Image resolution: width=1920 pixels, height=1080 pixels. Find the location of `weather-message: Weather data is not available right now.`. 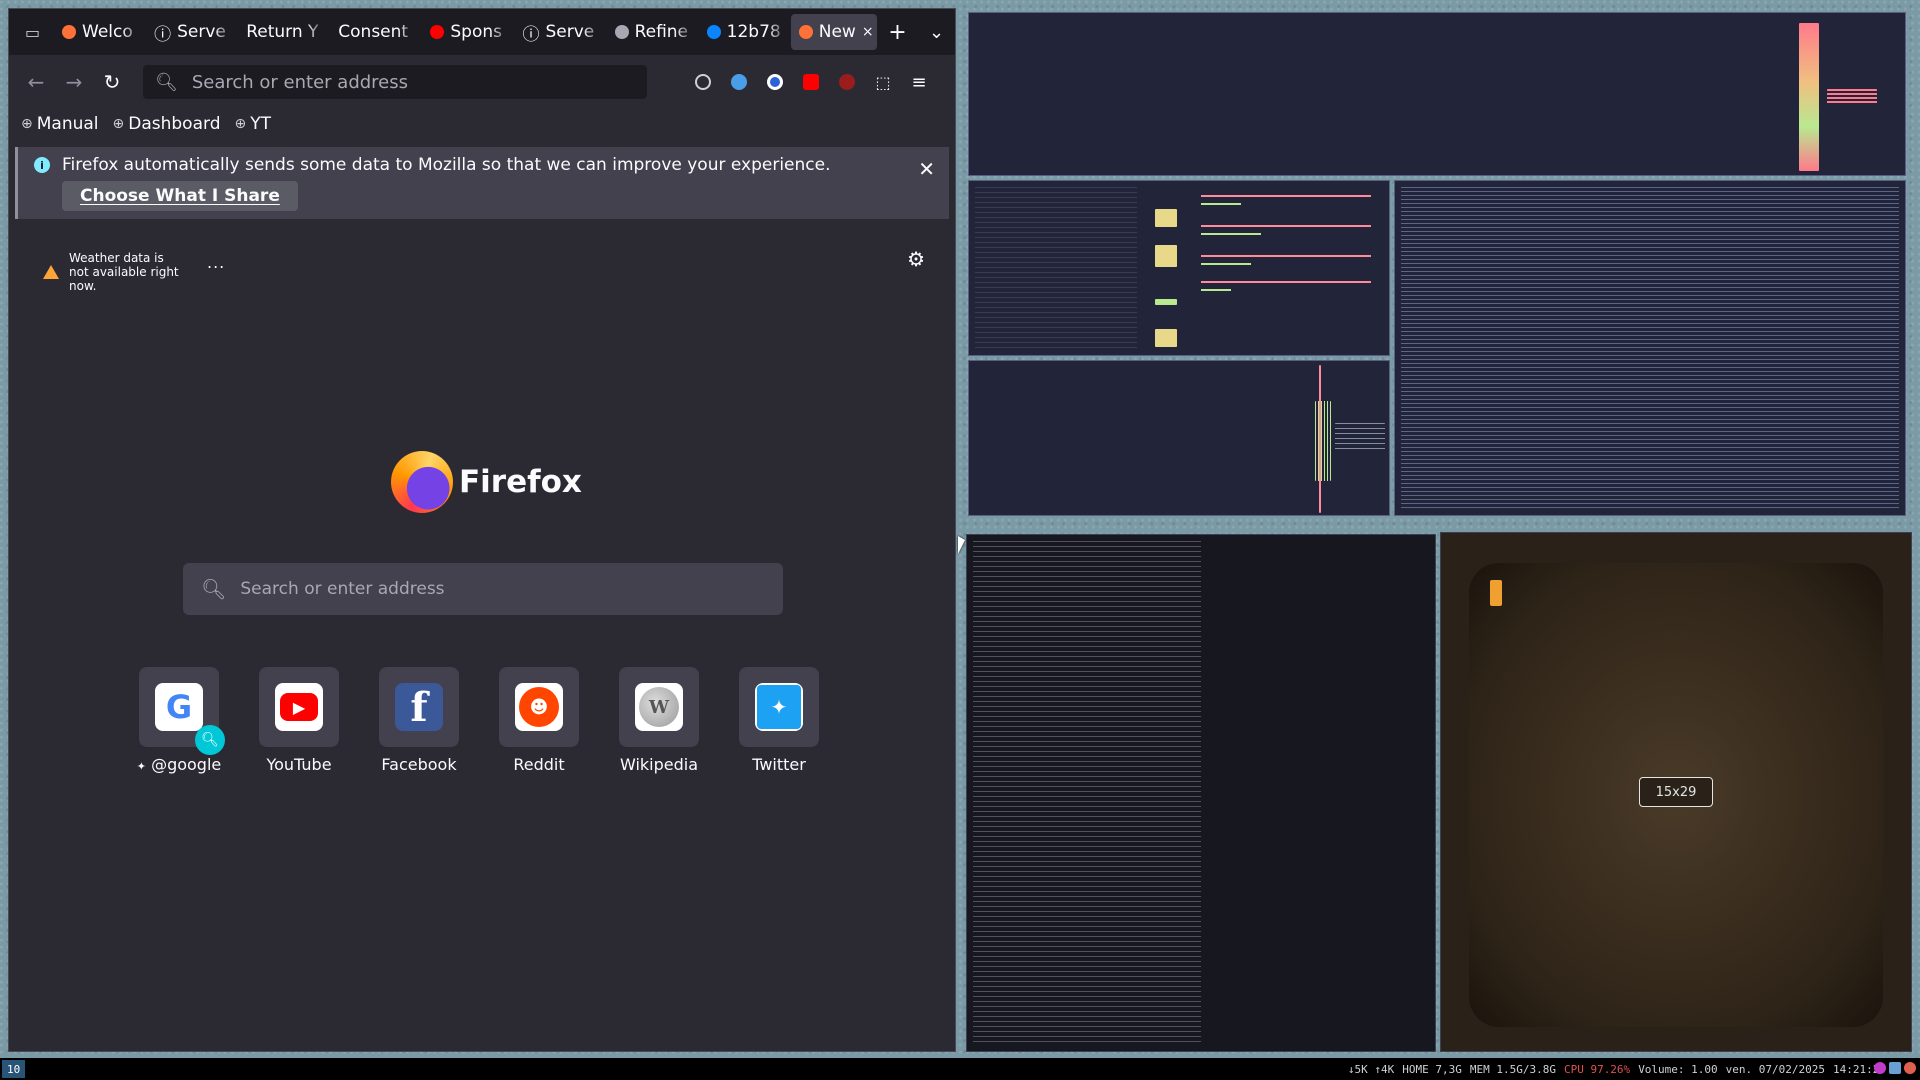

weather-message: Weather data is not available right now. is located at coordinates (124, 272).